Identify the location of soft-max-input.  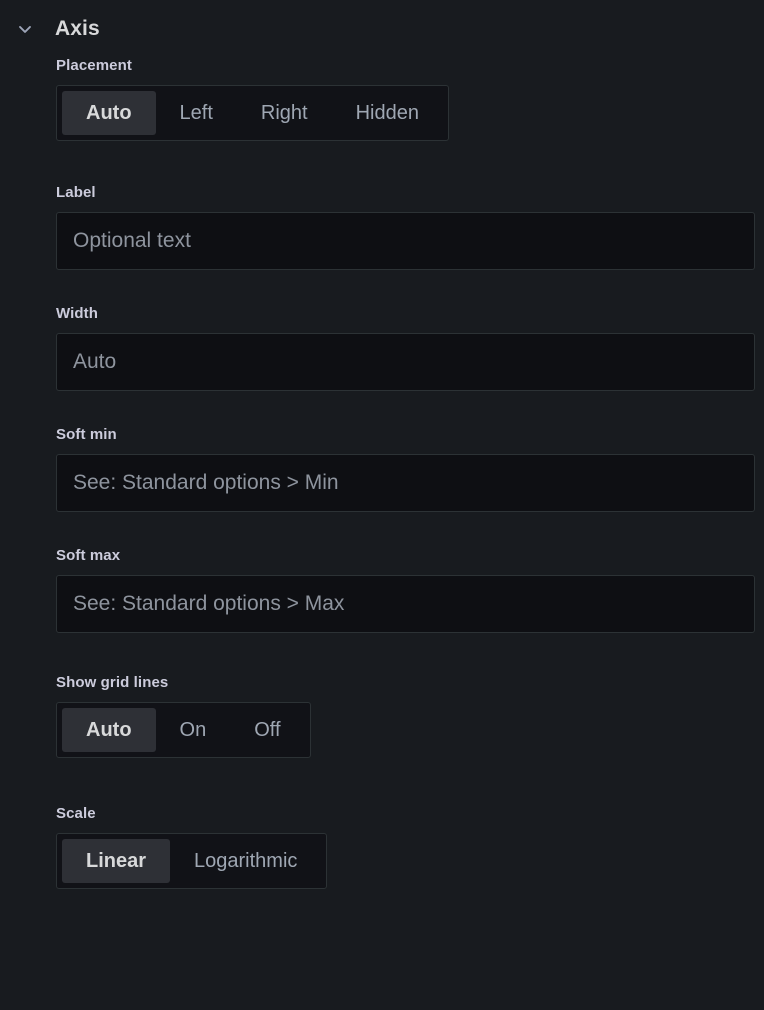
(405, 604).